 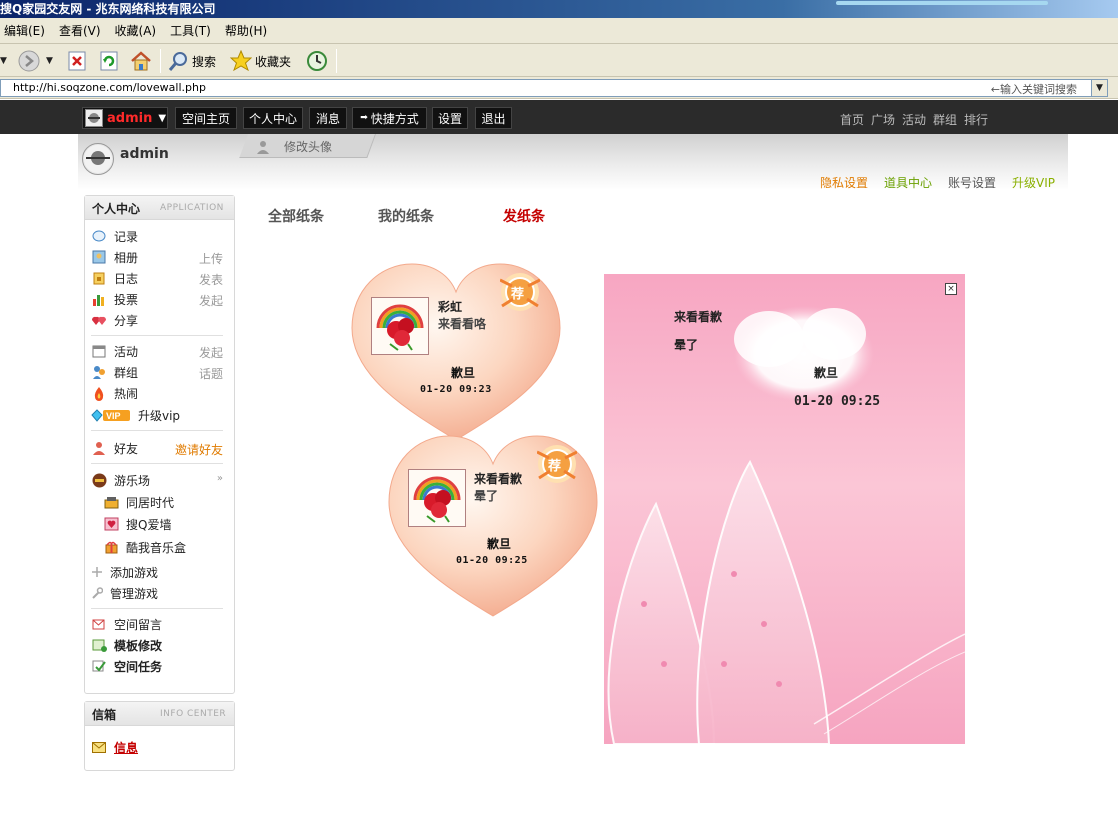 I want to click on sidebar-item-template: 模板修改, so click(x=160, y=645).